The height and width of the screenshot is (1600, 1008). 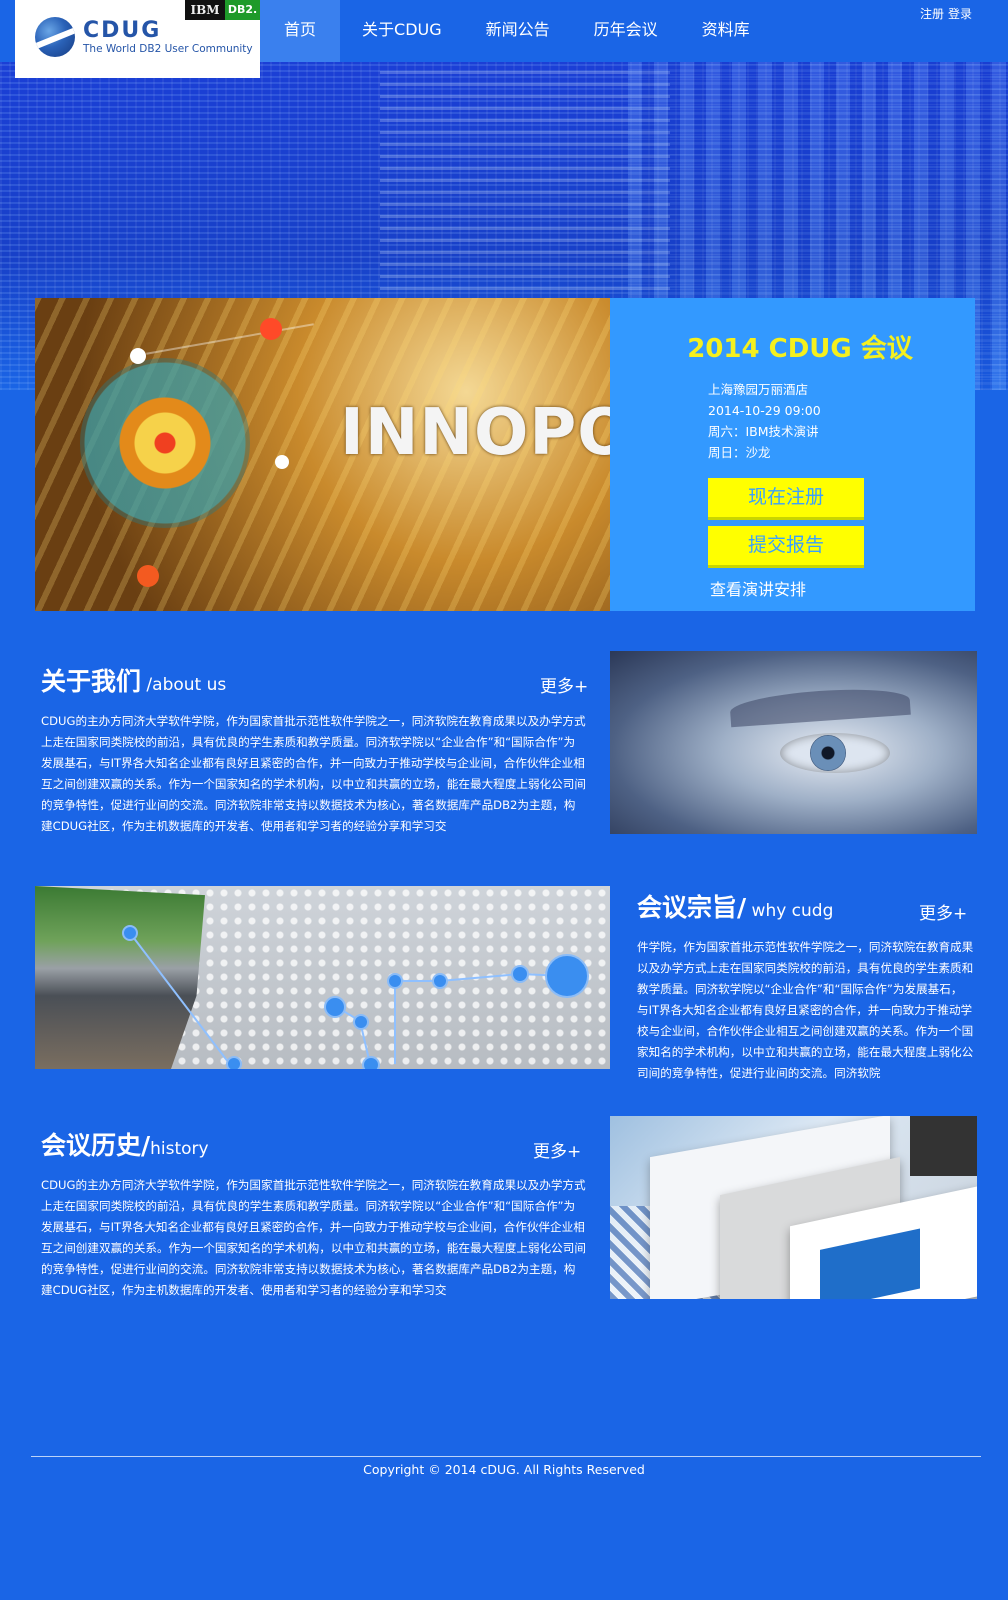 What do you see at coordinates (828, 753) in the screenshot?
I see `face-iris` at bounding box center [828, 753].